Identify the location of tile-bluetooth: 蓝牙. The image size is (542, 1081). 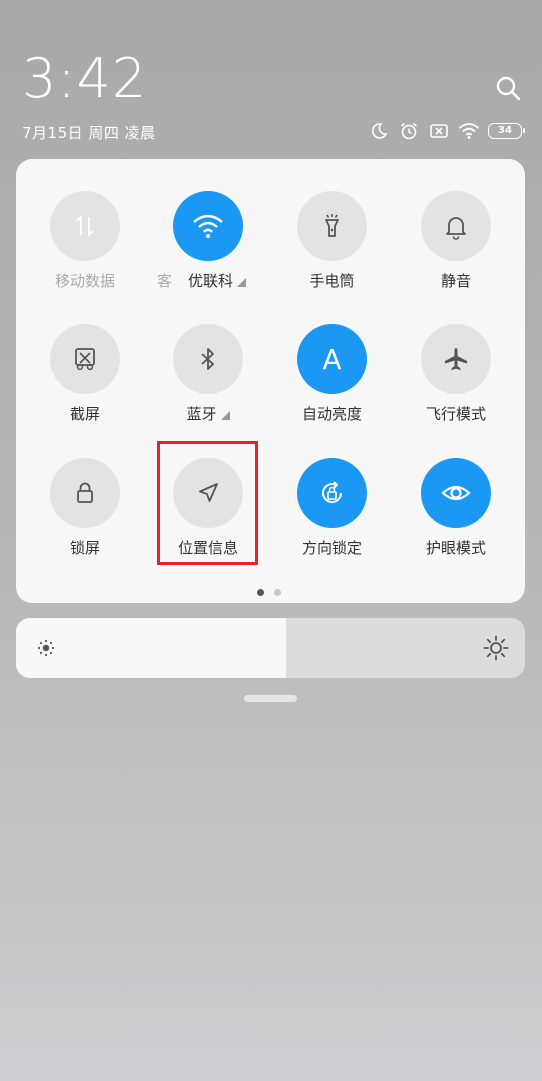
(208, 384).